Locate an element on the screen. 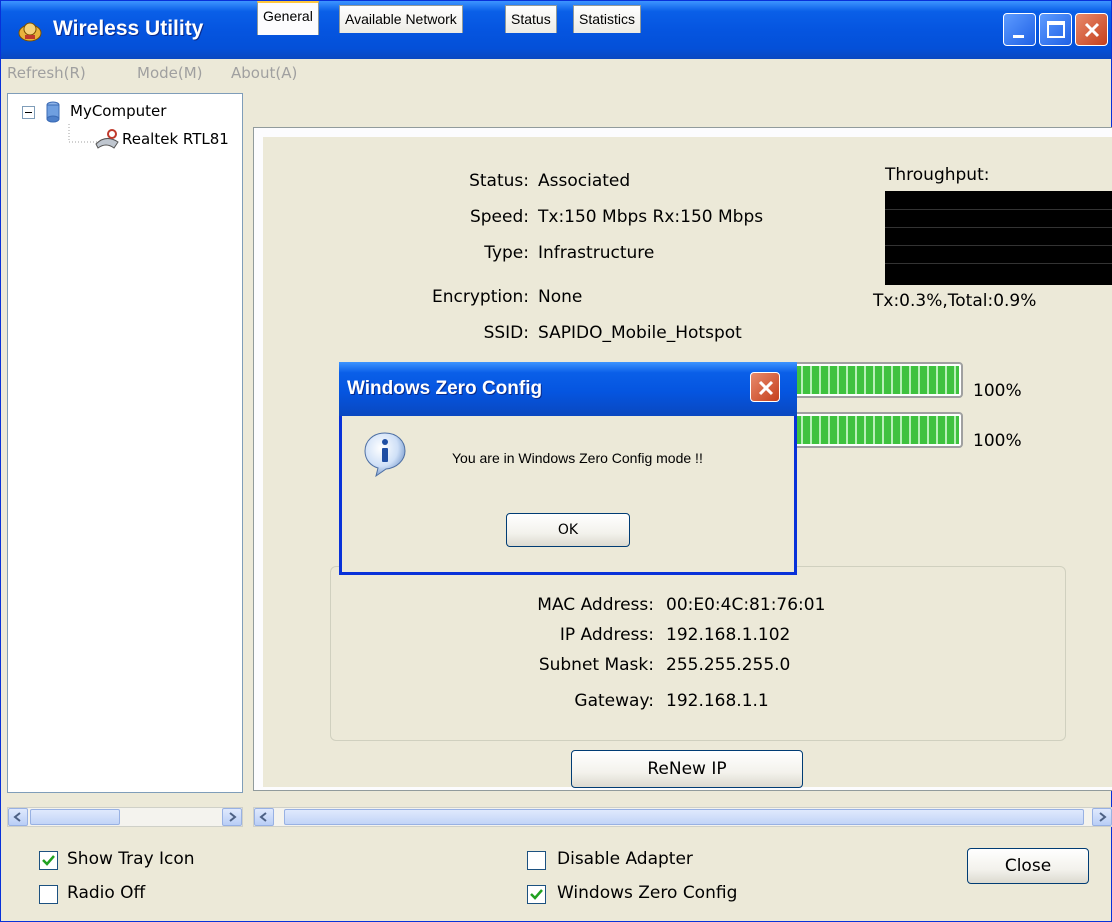 This screenshot has width=1112, height=922. tab-available-network: Available Network is located at coordinates (401, 19).